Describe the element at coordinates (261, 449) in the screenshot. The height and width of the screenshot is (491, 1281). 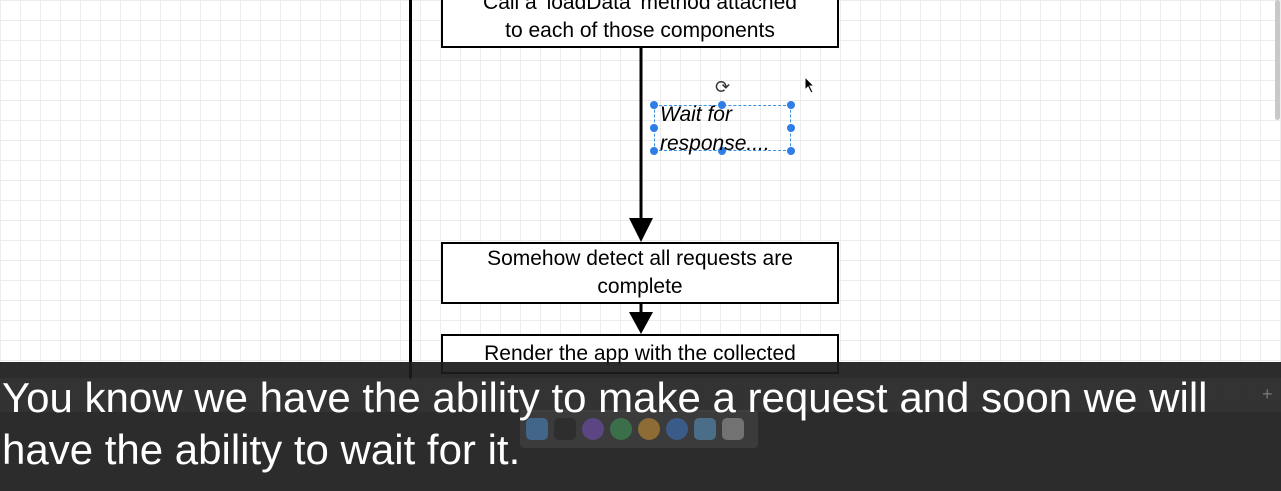
I see `caption-line-2: have the ability to wait for it.` at that location.